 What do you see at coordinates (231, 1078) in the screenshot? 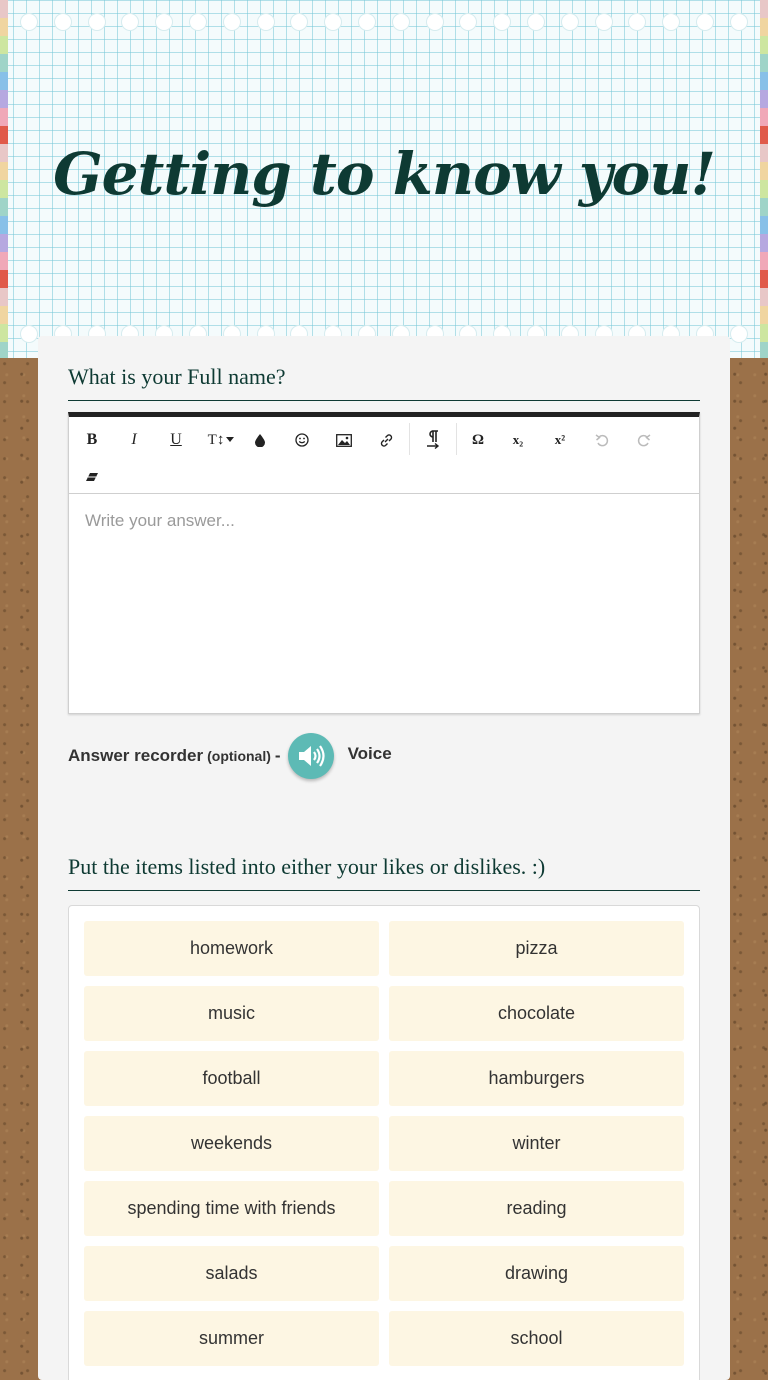
I see `draggable-item: football` at bounding box center [231, 1078].